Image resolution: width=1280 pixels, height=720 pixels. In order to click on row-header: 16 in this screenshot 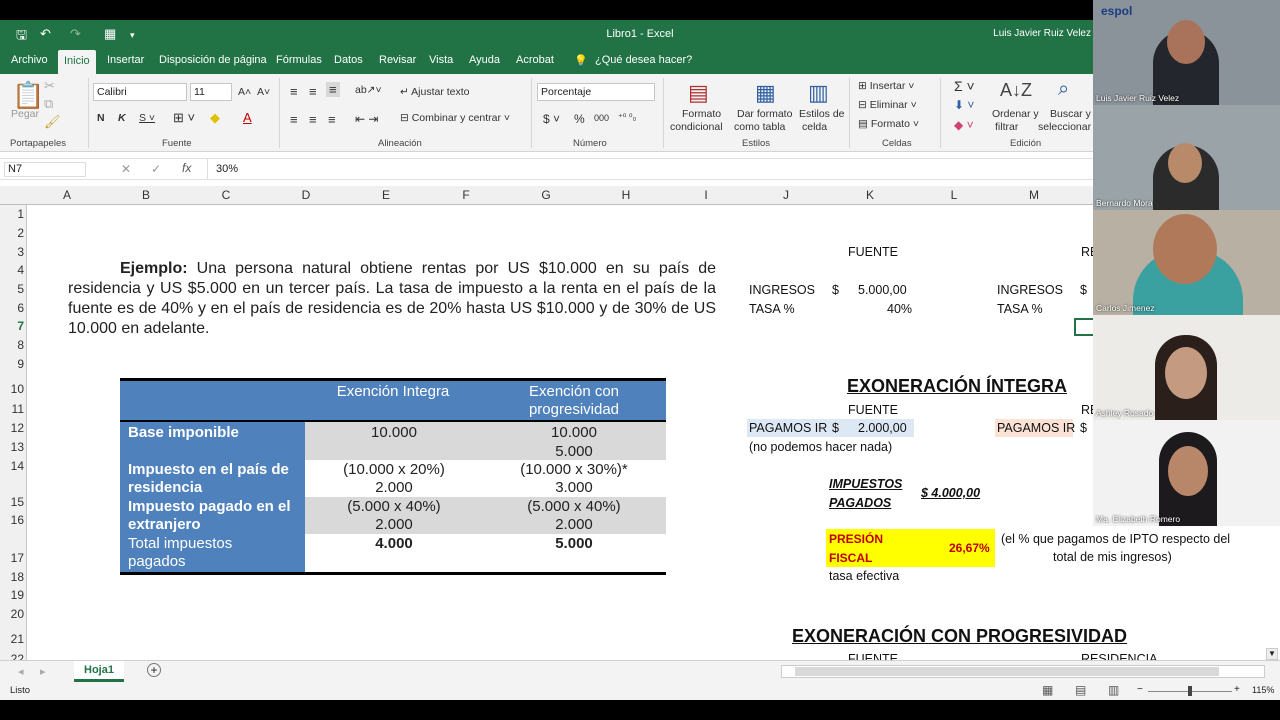, I will do `click(12, 520)`.